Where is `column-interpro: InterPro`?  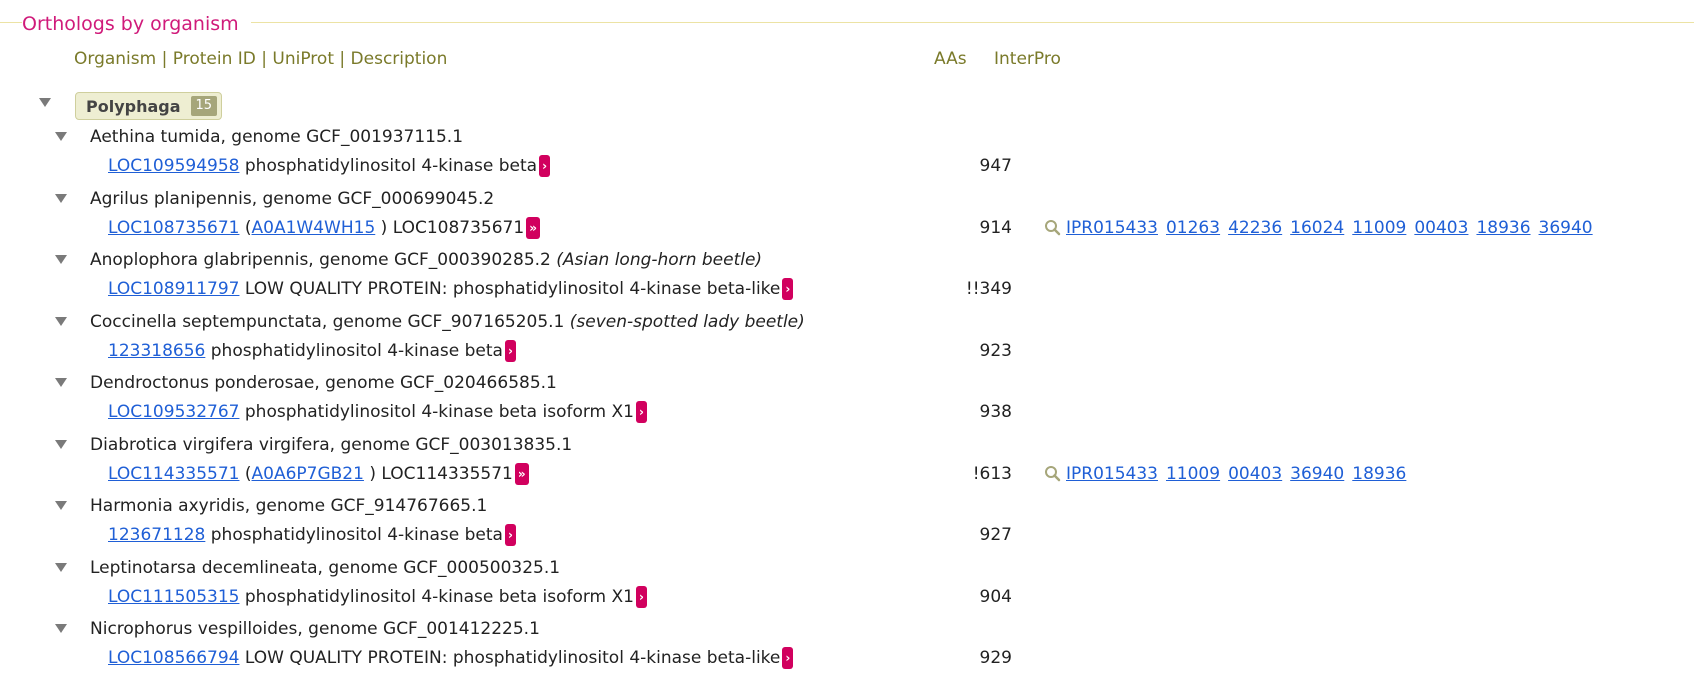
column-interpro: InterPro is located at coordinates (1027, 59).